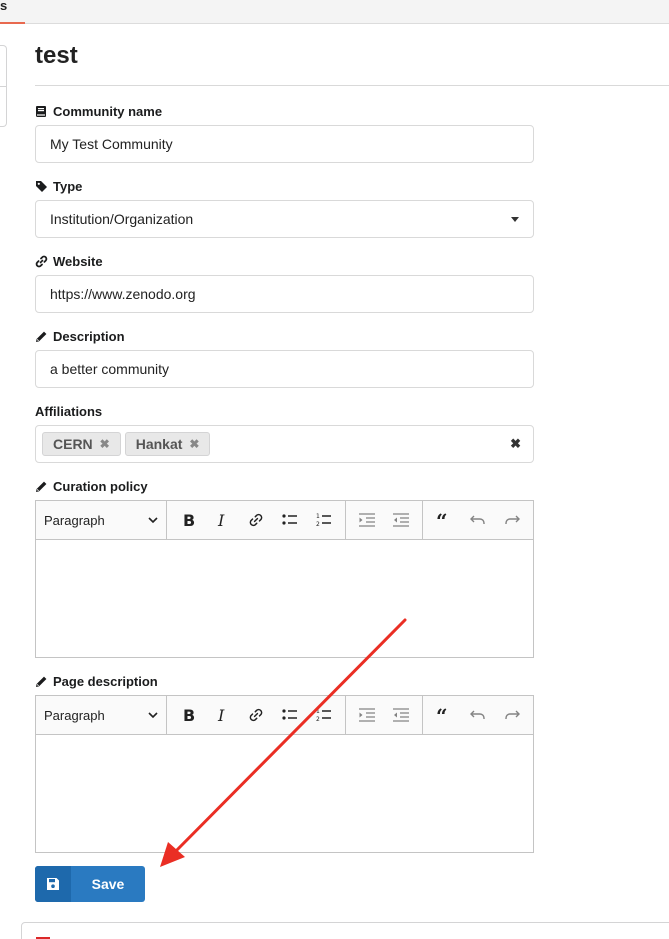 This screenshot has width=669, height=939. What do you see at coordinates (284, 598) in the screenshot?
I see `curation-policy-text-area` at bounding box center [284, 598].